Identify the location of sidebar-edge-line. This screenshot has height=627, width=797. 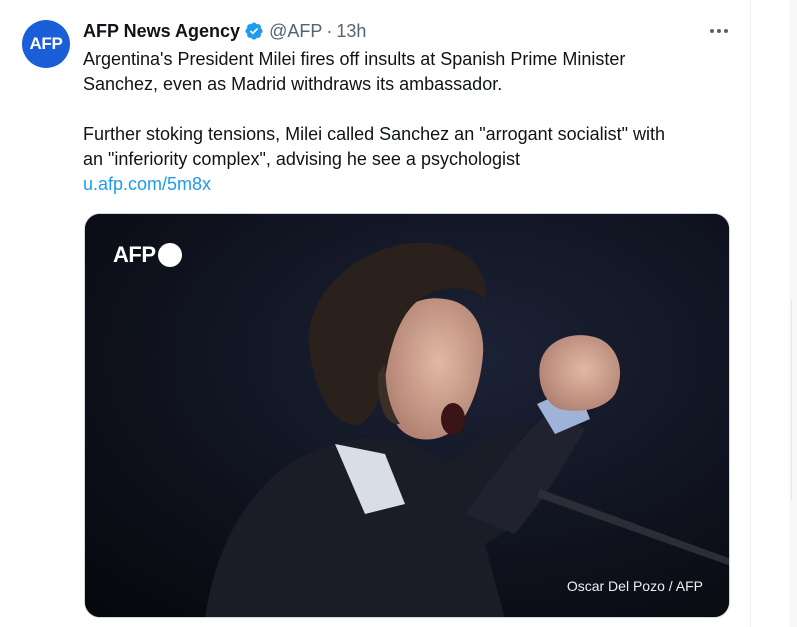
(791, 400).